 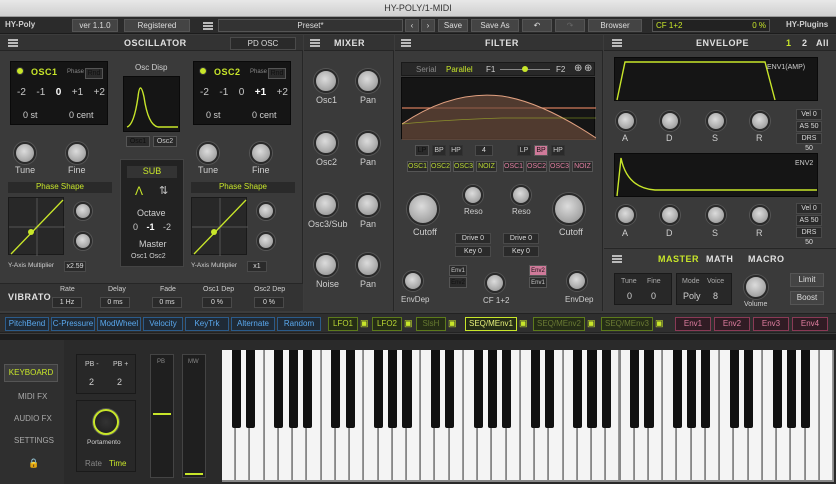 I want to click on vibrato-rate-value: 1 Hz, so click(x=67, y=302).